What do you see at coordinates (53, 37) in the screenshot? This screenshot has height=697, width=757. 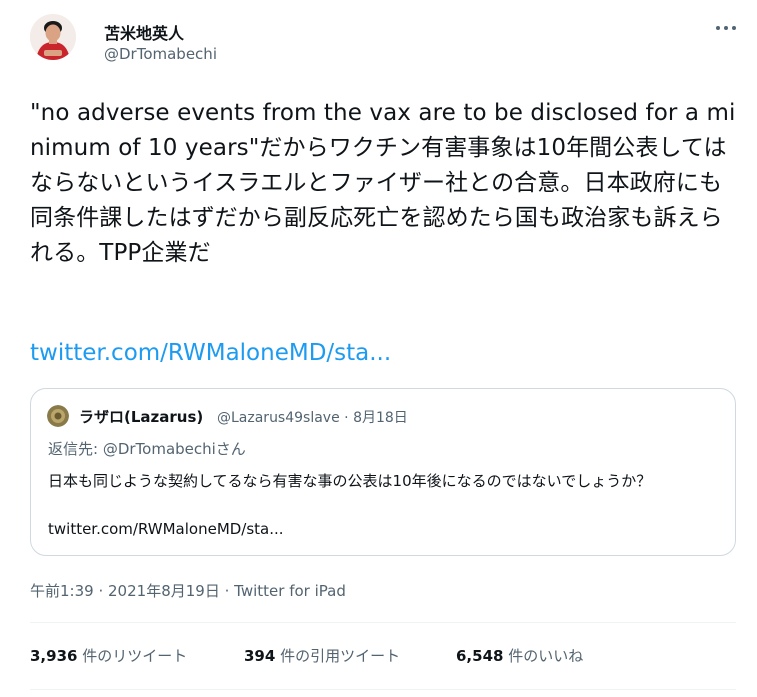 I see `author-avatar` at bounding box center [53, 37].